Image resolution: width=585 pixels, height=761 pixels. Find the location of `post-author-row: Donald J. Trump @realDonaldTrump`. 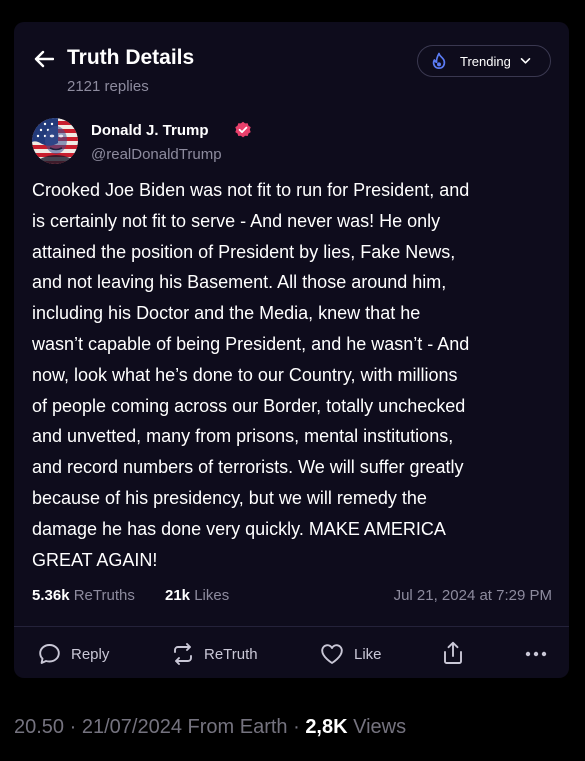

post-author-row: Donald J. Trump @realDonaldTrump is located at coordinates (292, 144).